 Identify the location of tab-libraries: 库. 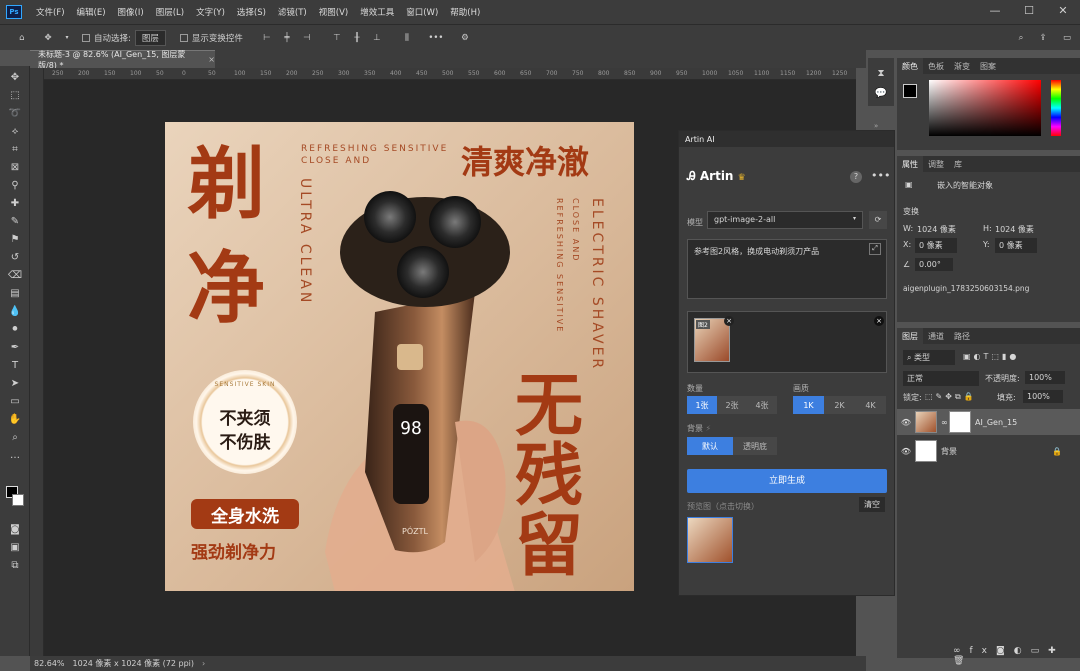
(958, 164).